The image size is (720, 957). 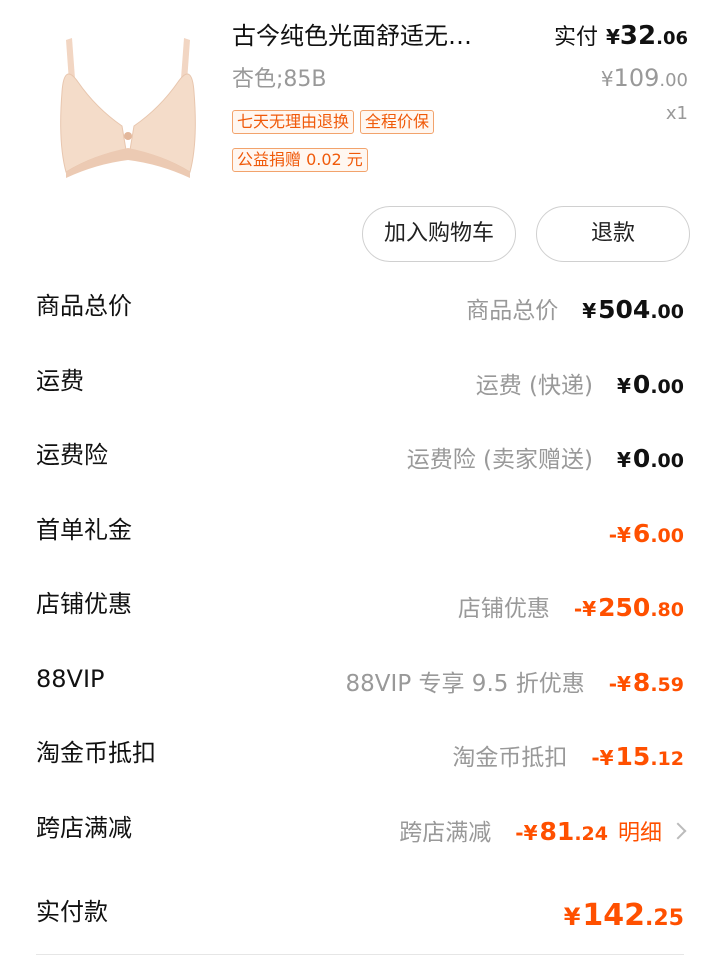 What do you see at coordinates (676, 113) in the screenshot?
I see `item-quantity: x1` at bounding box center [676, 113].